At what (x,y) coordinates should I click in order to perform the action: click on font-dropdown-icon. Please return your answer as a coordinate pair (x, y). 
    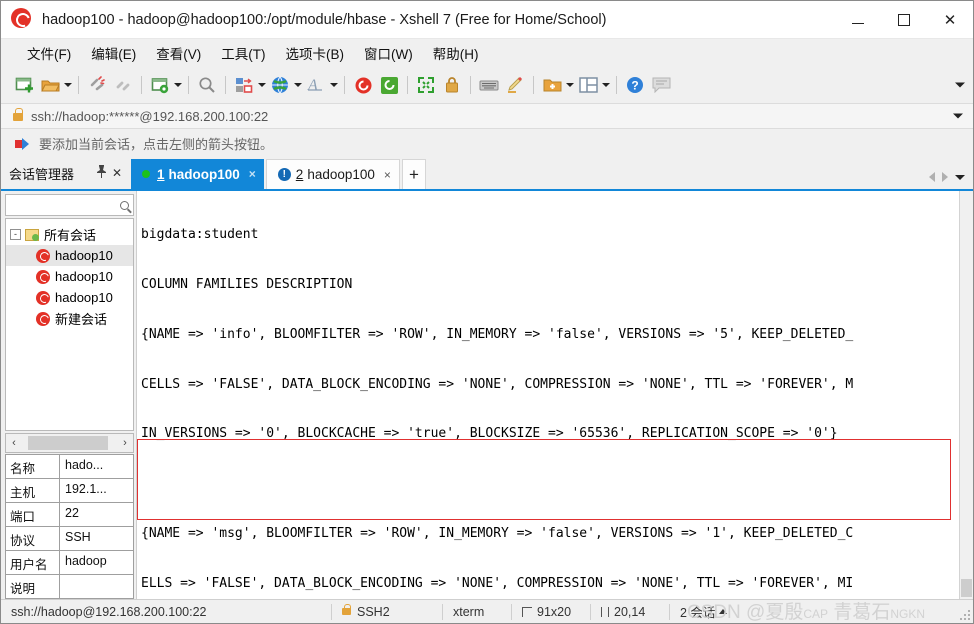
    Looking at the image, I should click on (334, 85).